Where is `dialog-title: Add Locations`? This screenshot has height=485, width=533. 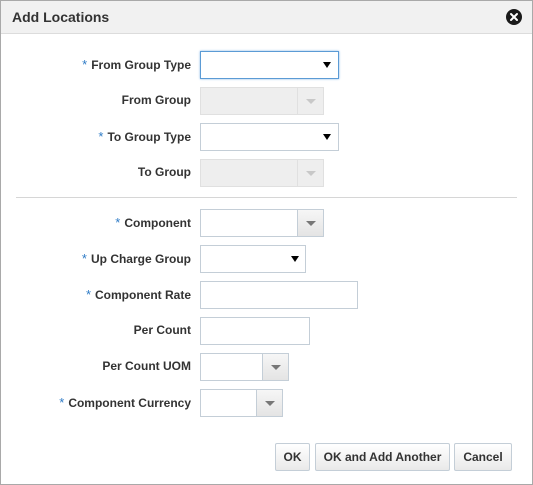 dialog-title: Add Locations is located at coordinates (61, 17).